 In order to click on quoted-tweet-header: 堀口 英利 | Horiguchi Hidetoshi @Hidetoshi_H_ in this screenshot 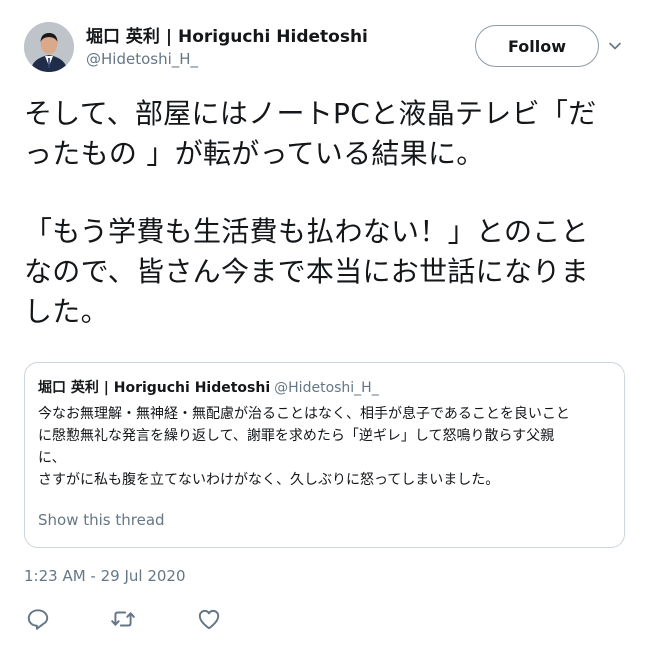, I will do `click(208, 387)`.